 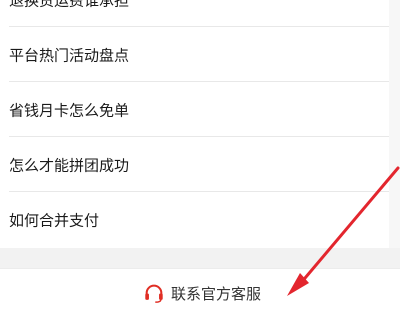 I want to click on scroll-gutter, so click(x=394, y=124).